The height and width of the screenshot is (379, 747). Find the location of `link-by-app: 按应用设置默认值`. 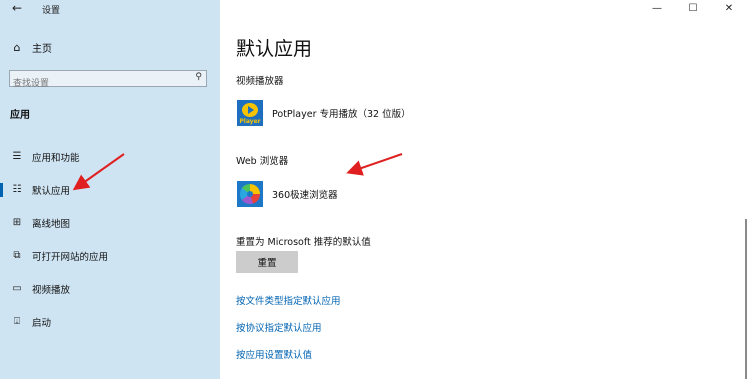

link-by-app: 按应用设置默认值 is located at coordinates (274, 354).